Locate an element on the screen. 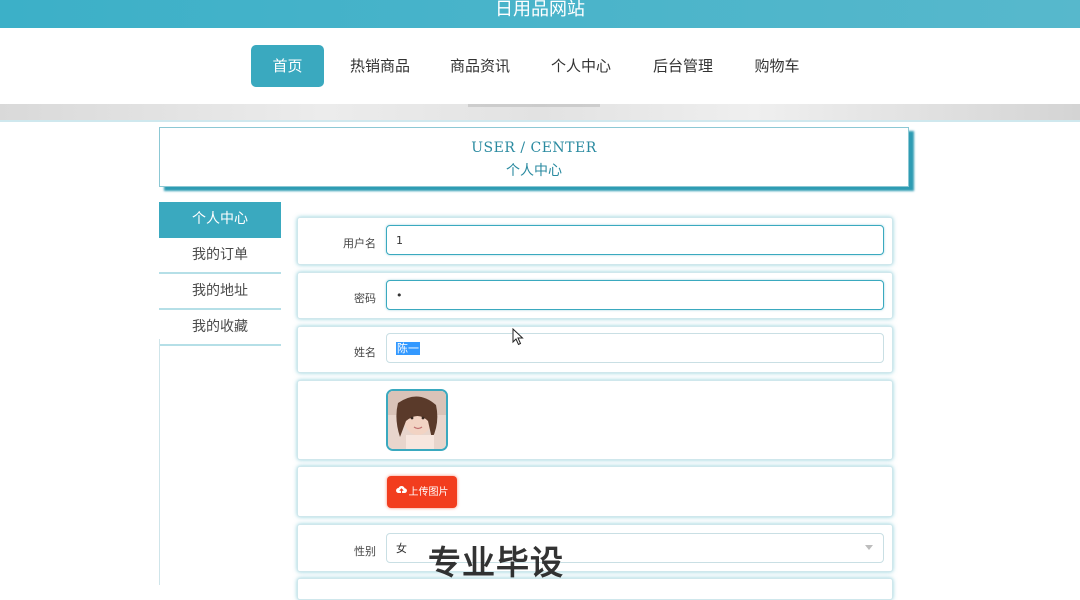 The image size is (1080, 600). nav-cart: 购物车 is located at coordinates (777, 66).